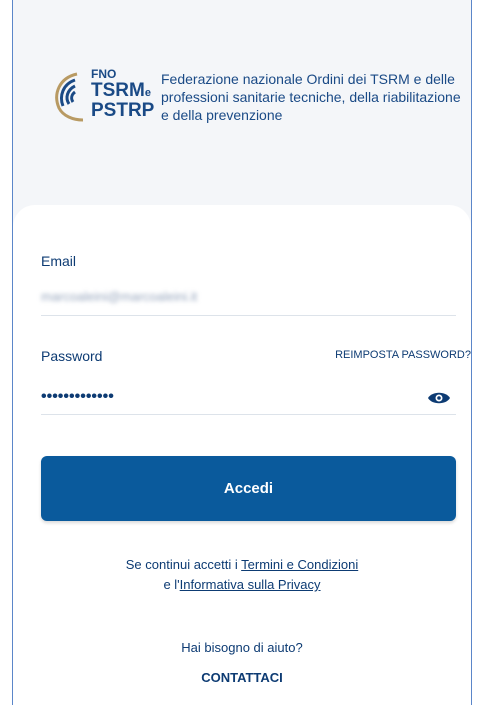 The width and height of the screenshot is (477, 705). Describe the element at coordinates (299, 564) in the screenshot. I see `terms-link: Termini e Condizioni` at that location.